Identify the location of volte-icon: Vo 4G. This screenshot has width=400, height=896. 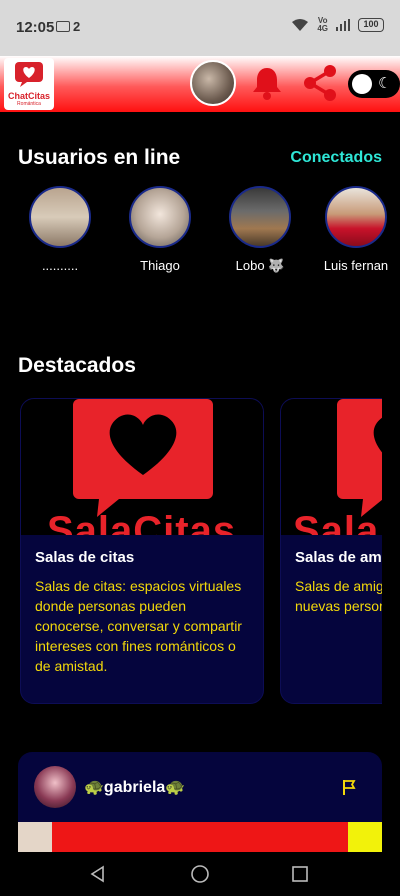
(322, 24).